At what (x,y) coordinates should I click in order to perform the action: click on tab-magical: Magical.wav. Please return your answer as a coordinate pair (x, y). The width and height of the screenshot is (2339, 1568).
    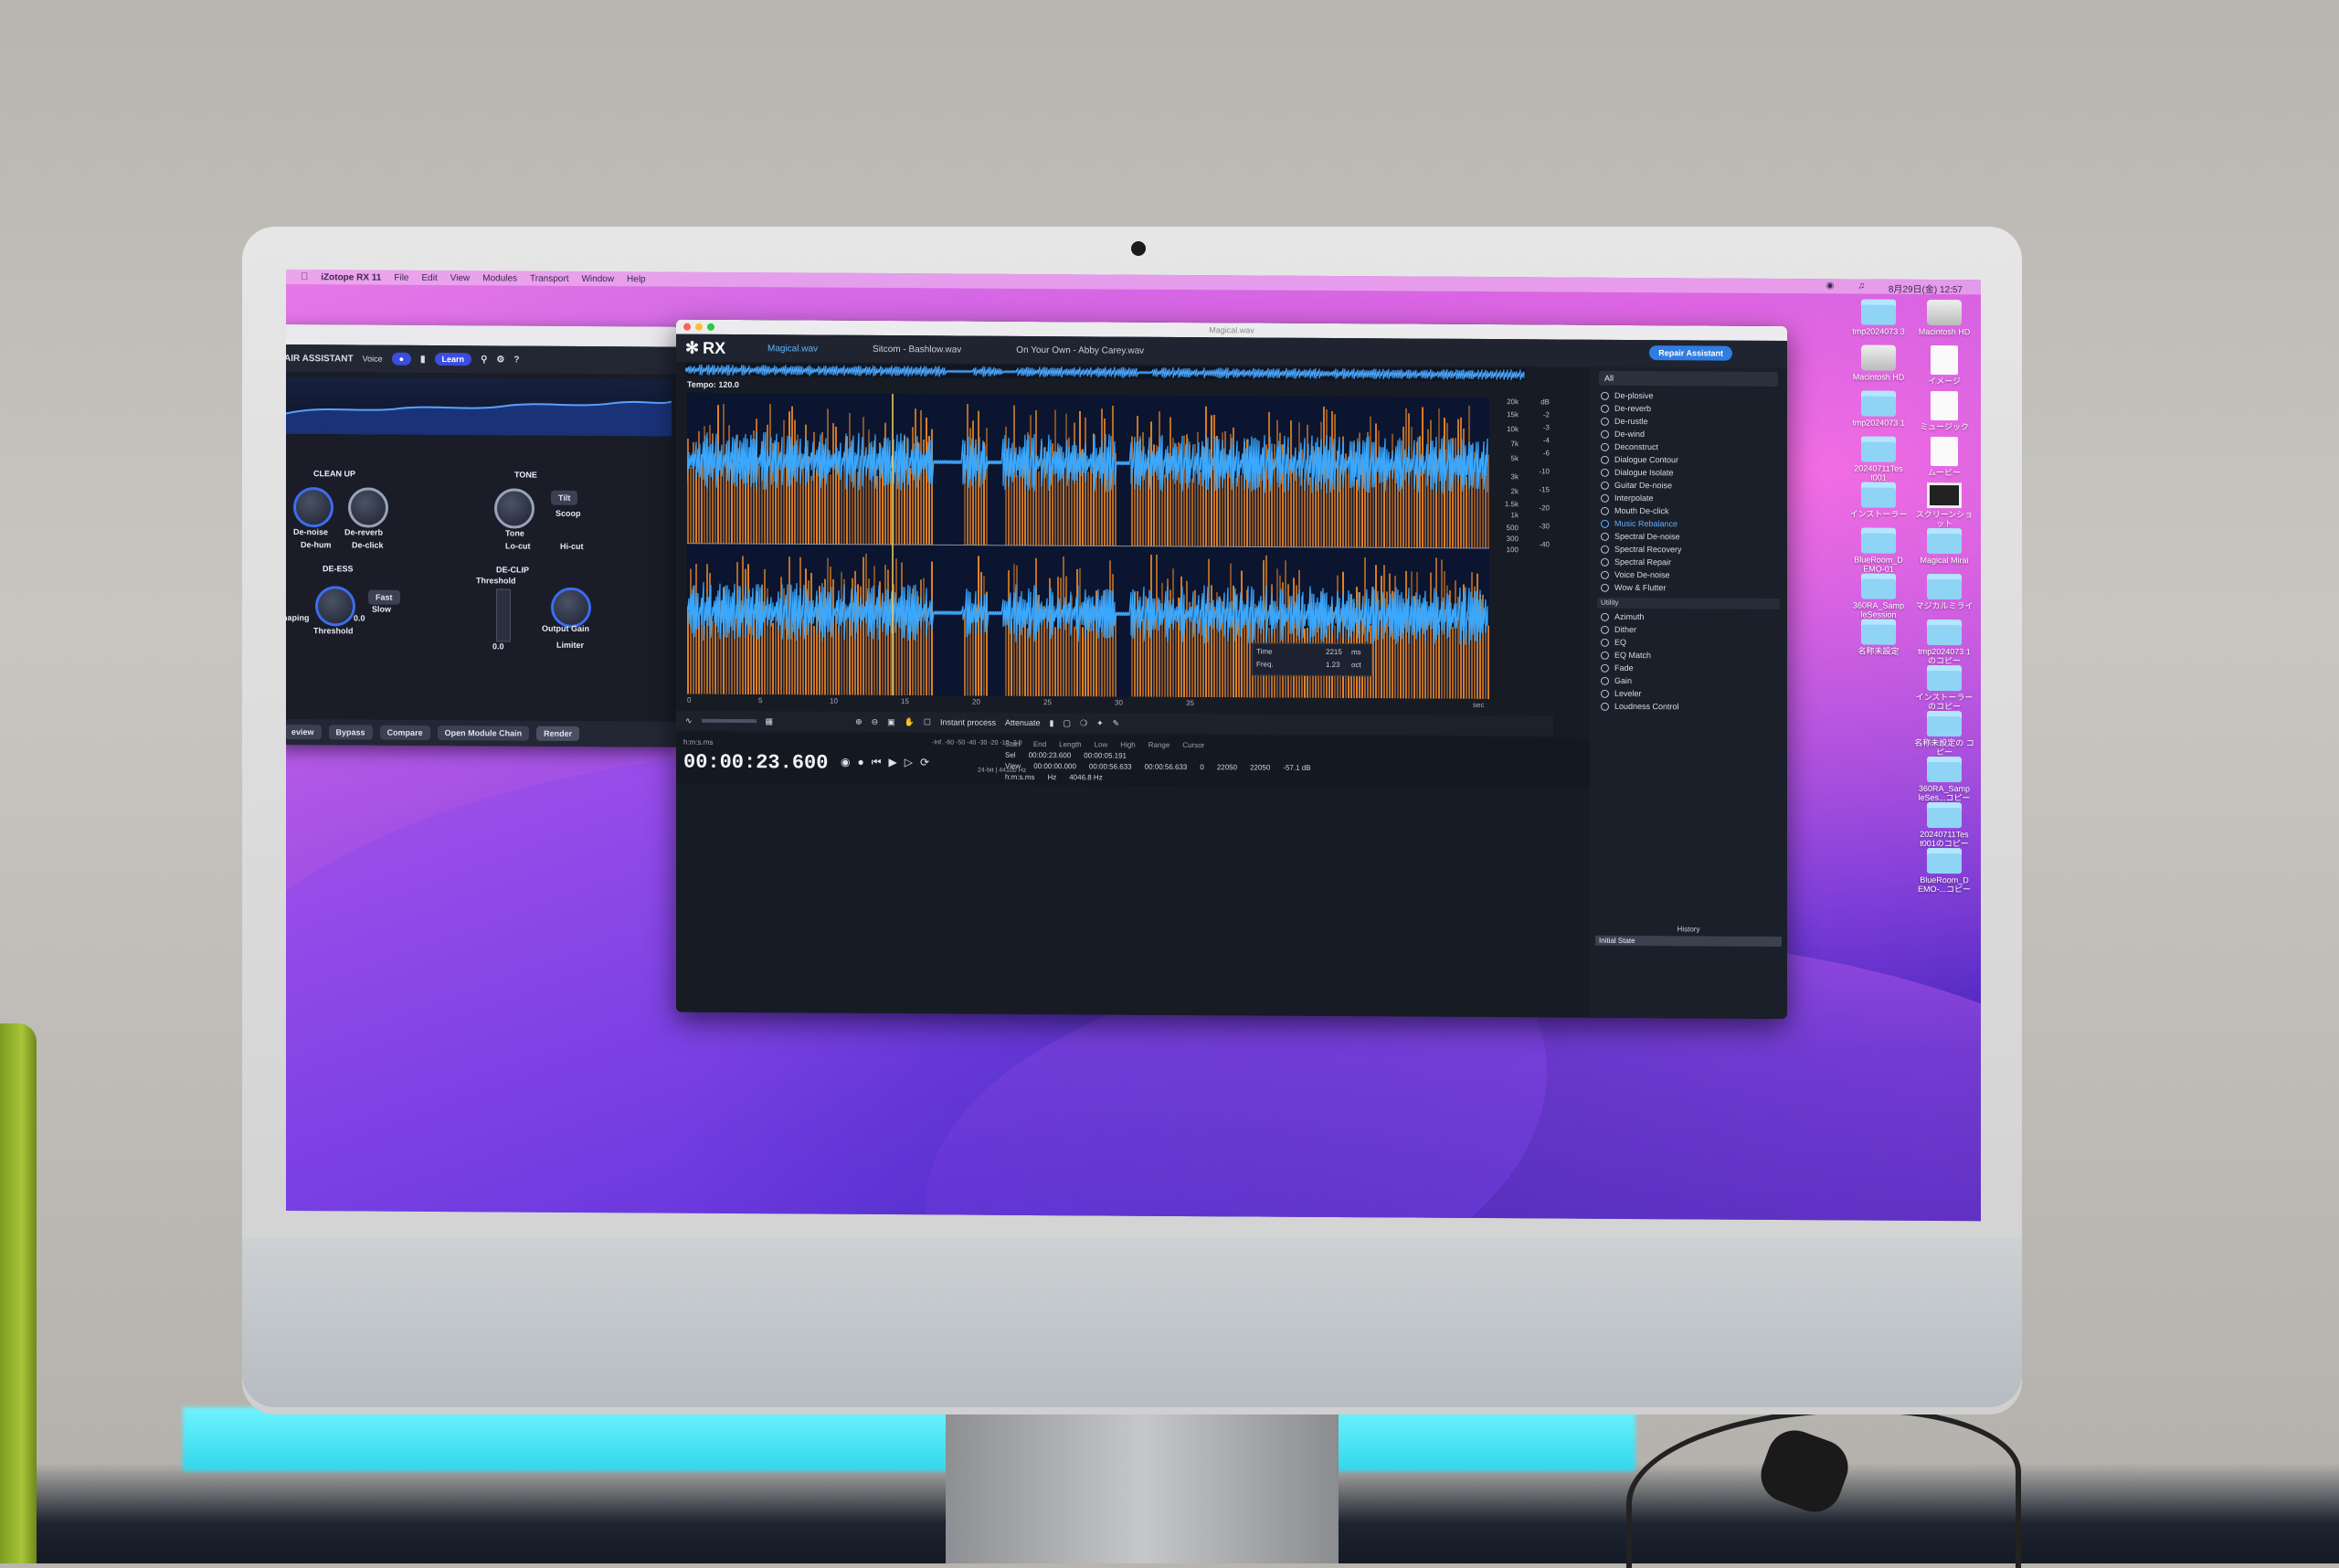
    Looking at the image, I should click on (793, 350).